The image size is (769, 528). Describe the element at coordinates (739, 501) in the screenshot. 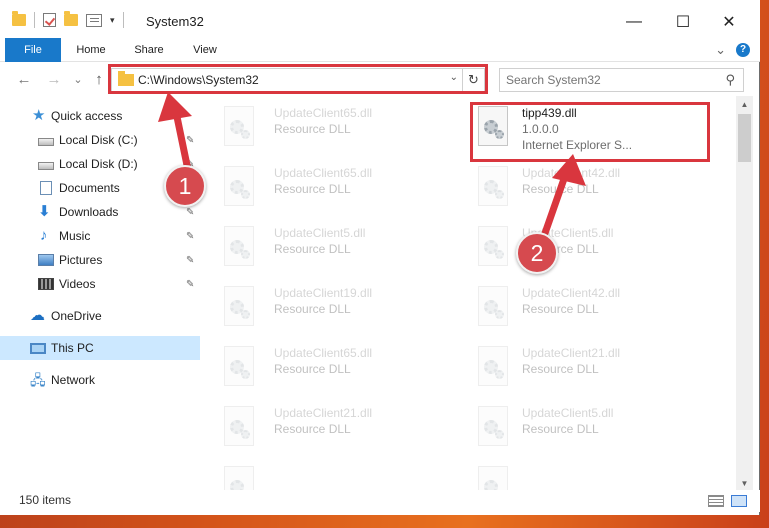

I see `large-icons-view-icon` at that location.